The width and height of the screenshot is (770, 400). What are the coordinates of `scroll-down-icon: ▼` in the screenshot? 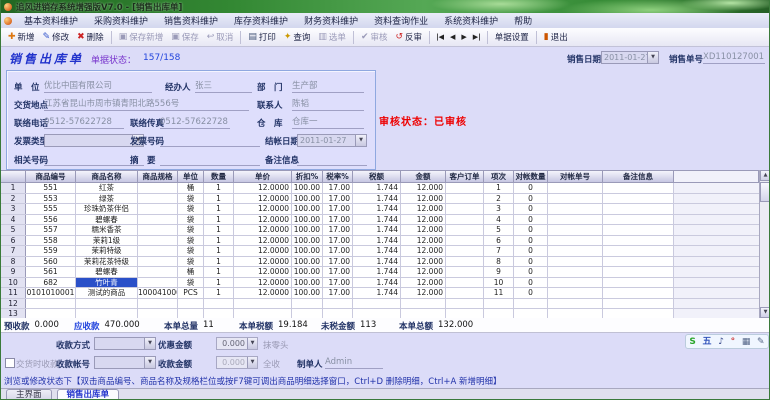 It's located at (764, 312).